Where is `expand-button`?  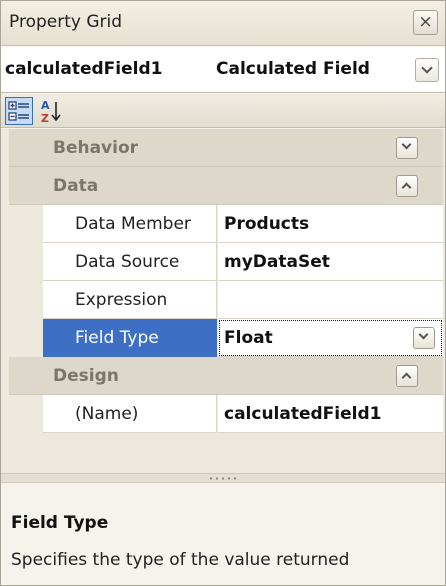
expand-button is located at coordinates (407, 148).